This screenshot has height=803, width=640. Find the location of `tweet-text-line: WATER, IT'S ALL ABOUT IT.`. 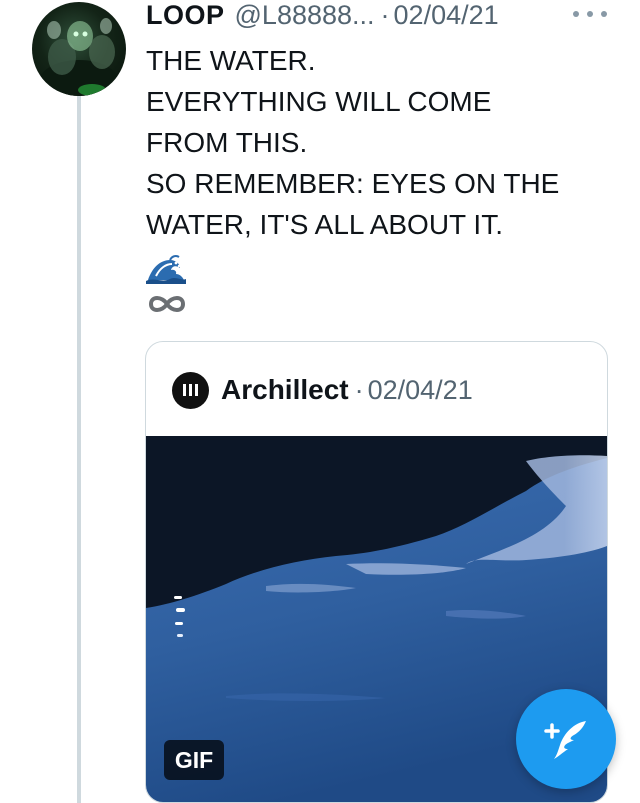

tweet-text-line: WATER, IT'S ALL ABOUT IT. is located at coordinates (324, 224).